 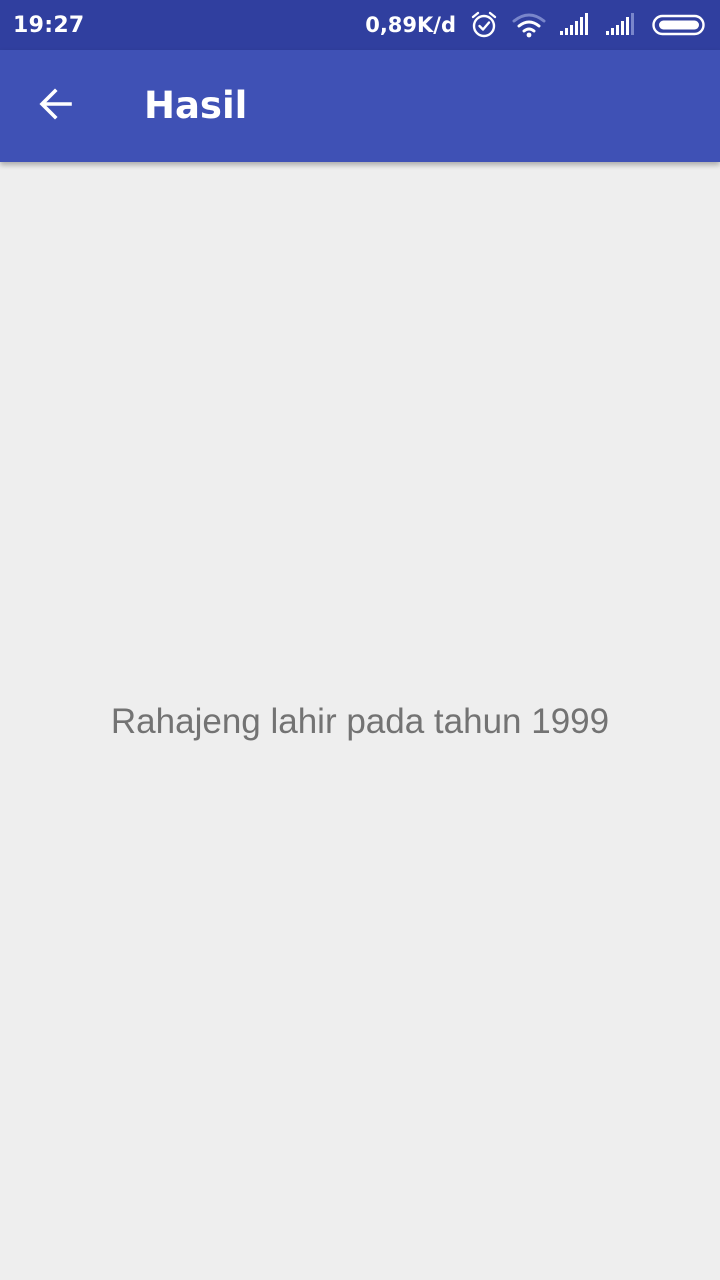 I want to click on back-button, so click(x=56, y=106).